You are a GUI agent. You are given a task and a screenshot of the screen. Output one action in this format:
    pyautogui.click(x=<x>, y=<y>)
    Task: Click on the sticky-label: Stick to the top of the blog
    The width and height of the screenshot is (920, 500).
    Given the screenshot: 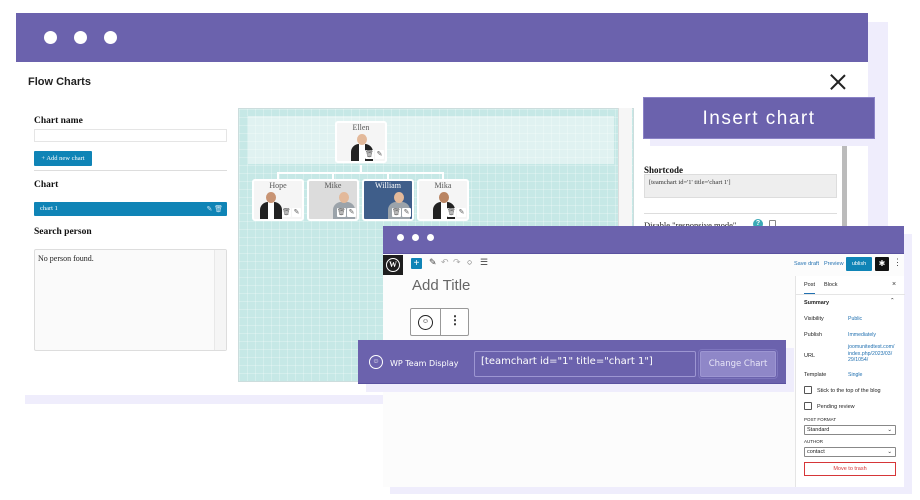 What is the action you would take?
    pyautogui.click(x=849, y=391)
    